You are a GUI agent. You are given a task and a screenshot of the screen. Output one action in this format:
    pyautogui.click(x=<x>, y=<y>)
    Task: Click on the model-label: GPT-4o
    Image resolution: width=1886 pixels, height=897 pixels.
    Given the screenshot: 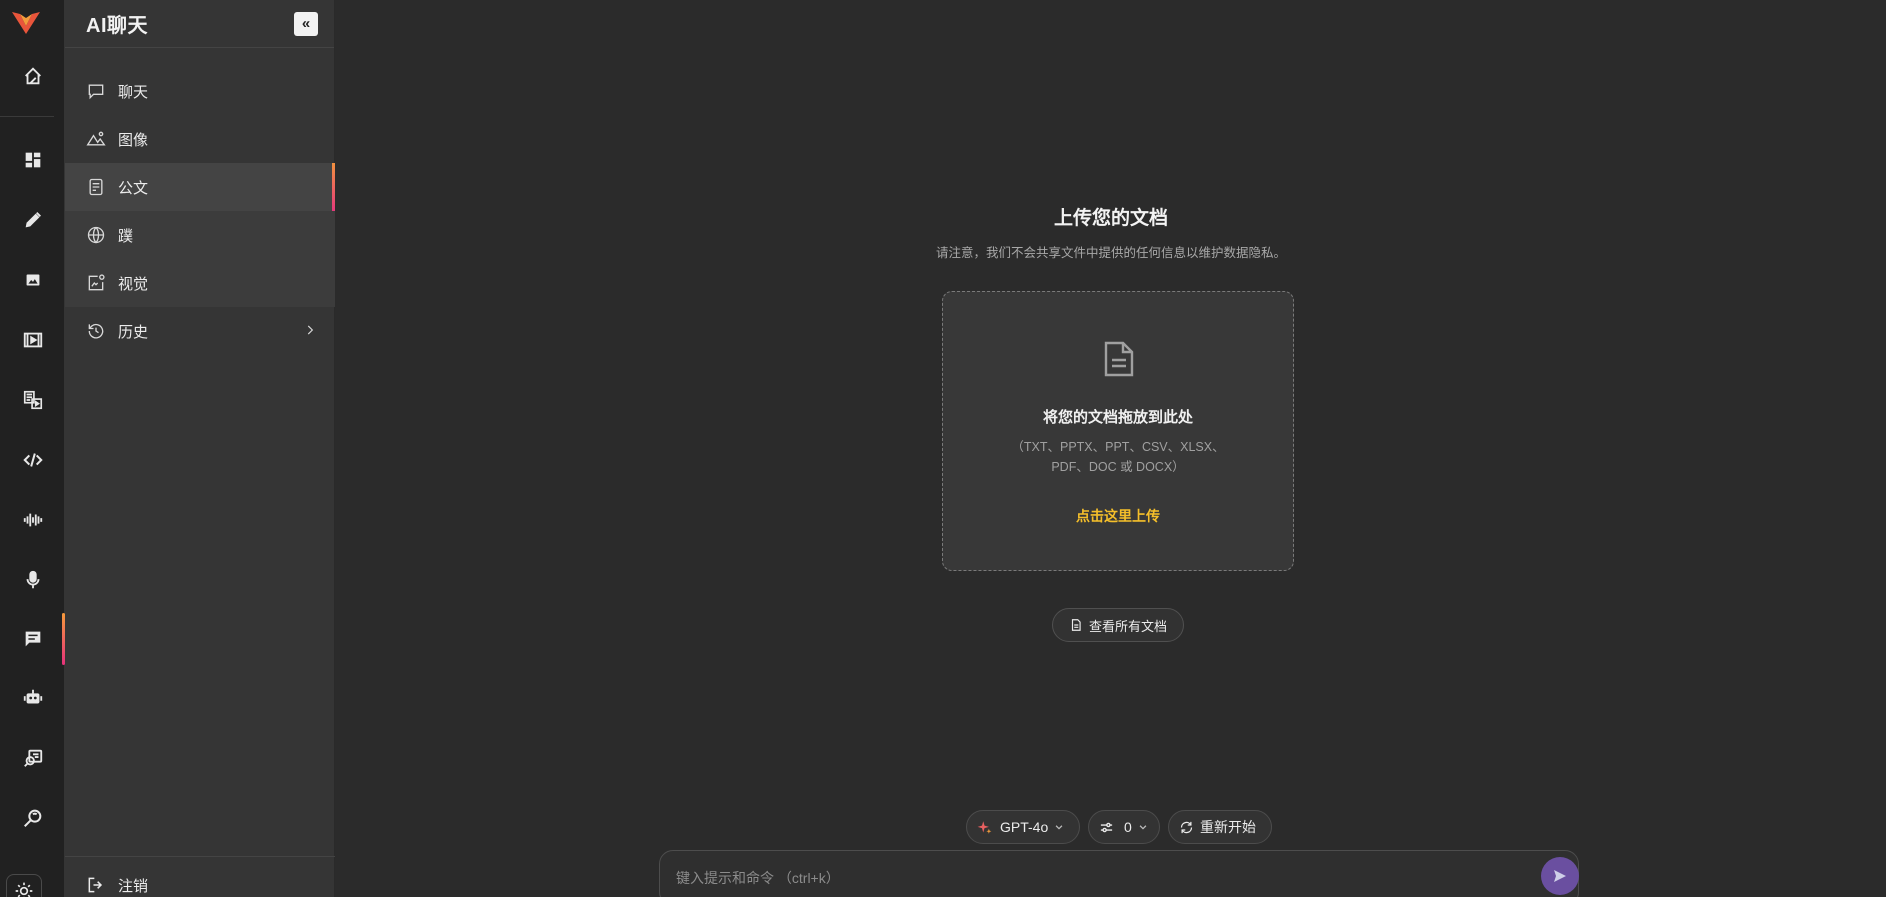 What is the action you would take?
    pyautogui.click(x=1024, y=827)
    